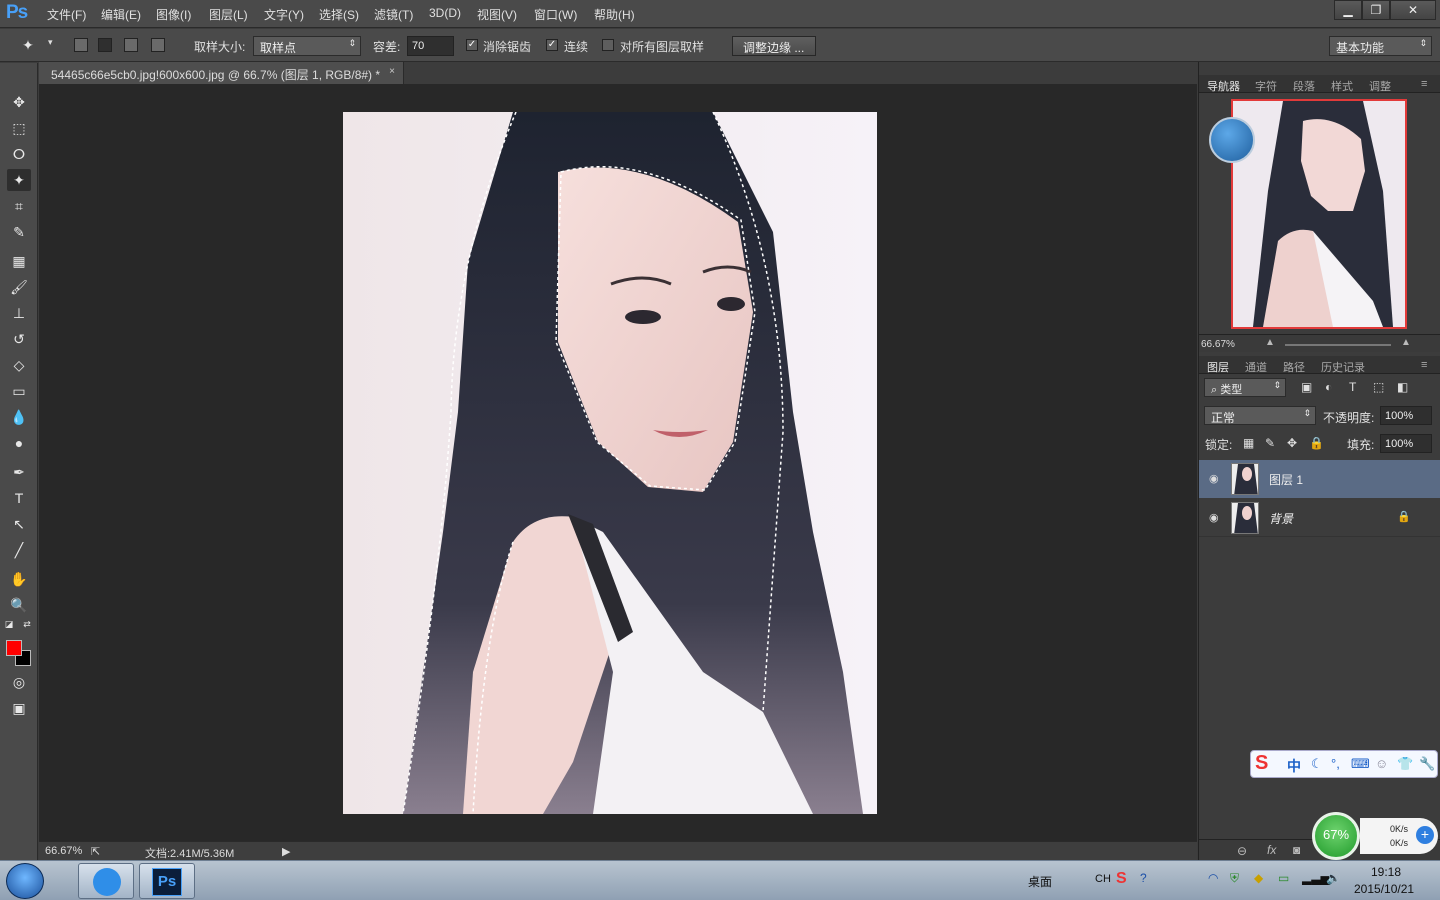 This screenshot has height=900, width=1440. What do you see at coordinates (614, 14) in the screenshot?
I see `menu-help: 帮助(H)` at bounding box center [614, 14].